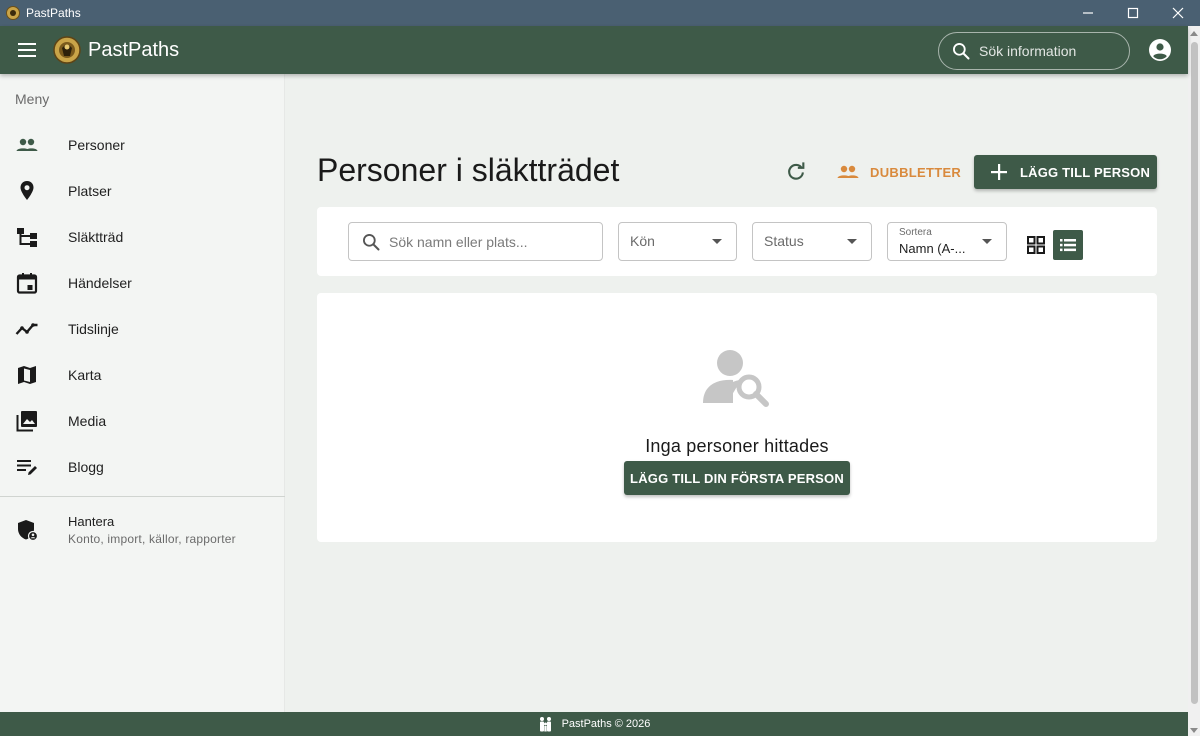  What do you see at coordinates (142, 375) in the screenshot?
I see `sidebar-item-karta: Karta` at bounding box center [142, 375].